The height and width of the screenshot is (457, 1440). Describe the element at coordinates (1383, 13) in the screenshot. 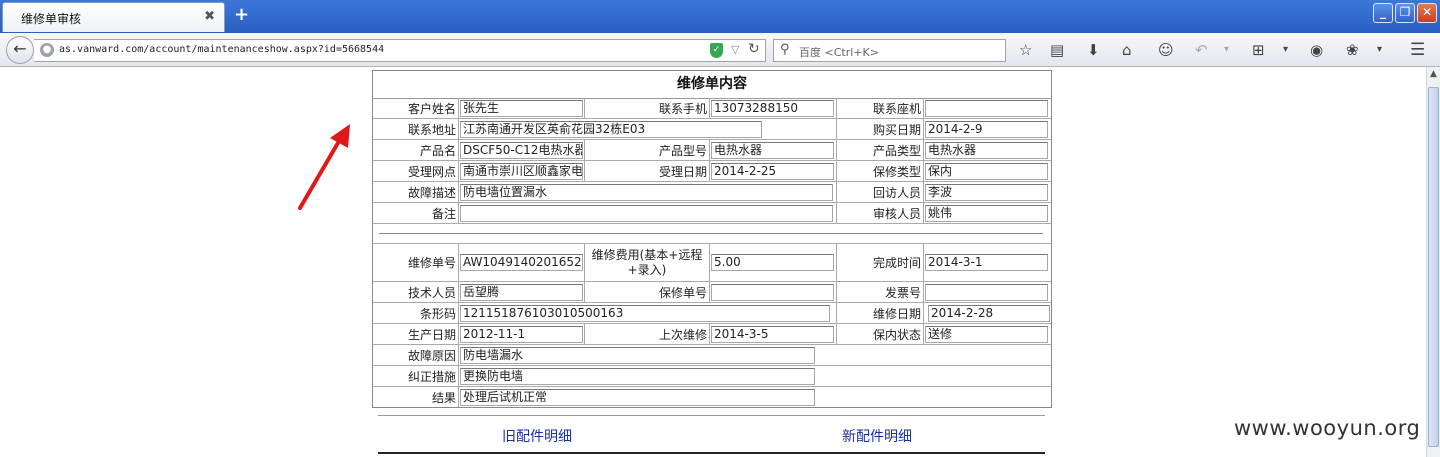

I see `minimize-button: _` at that location.